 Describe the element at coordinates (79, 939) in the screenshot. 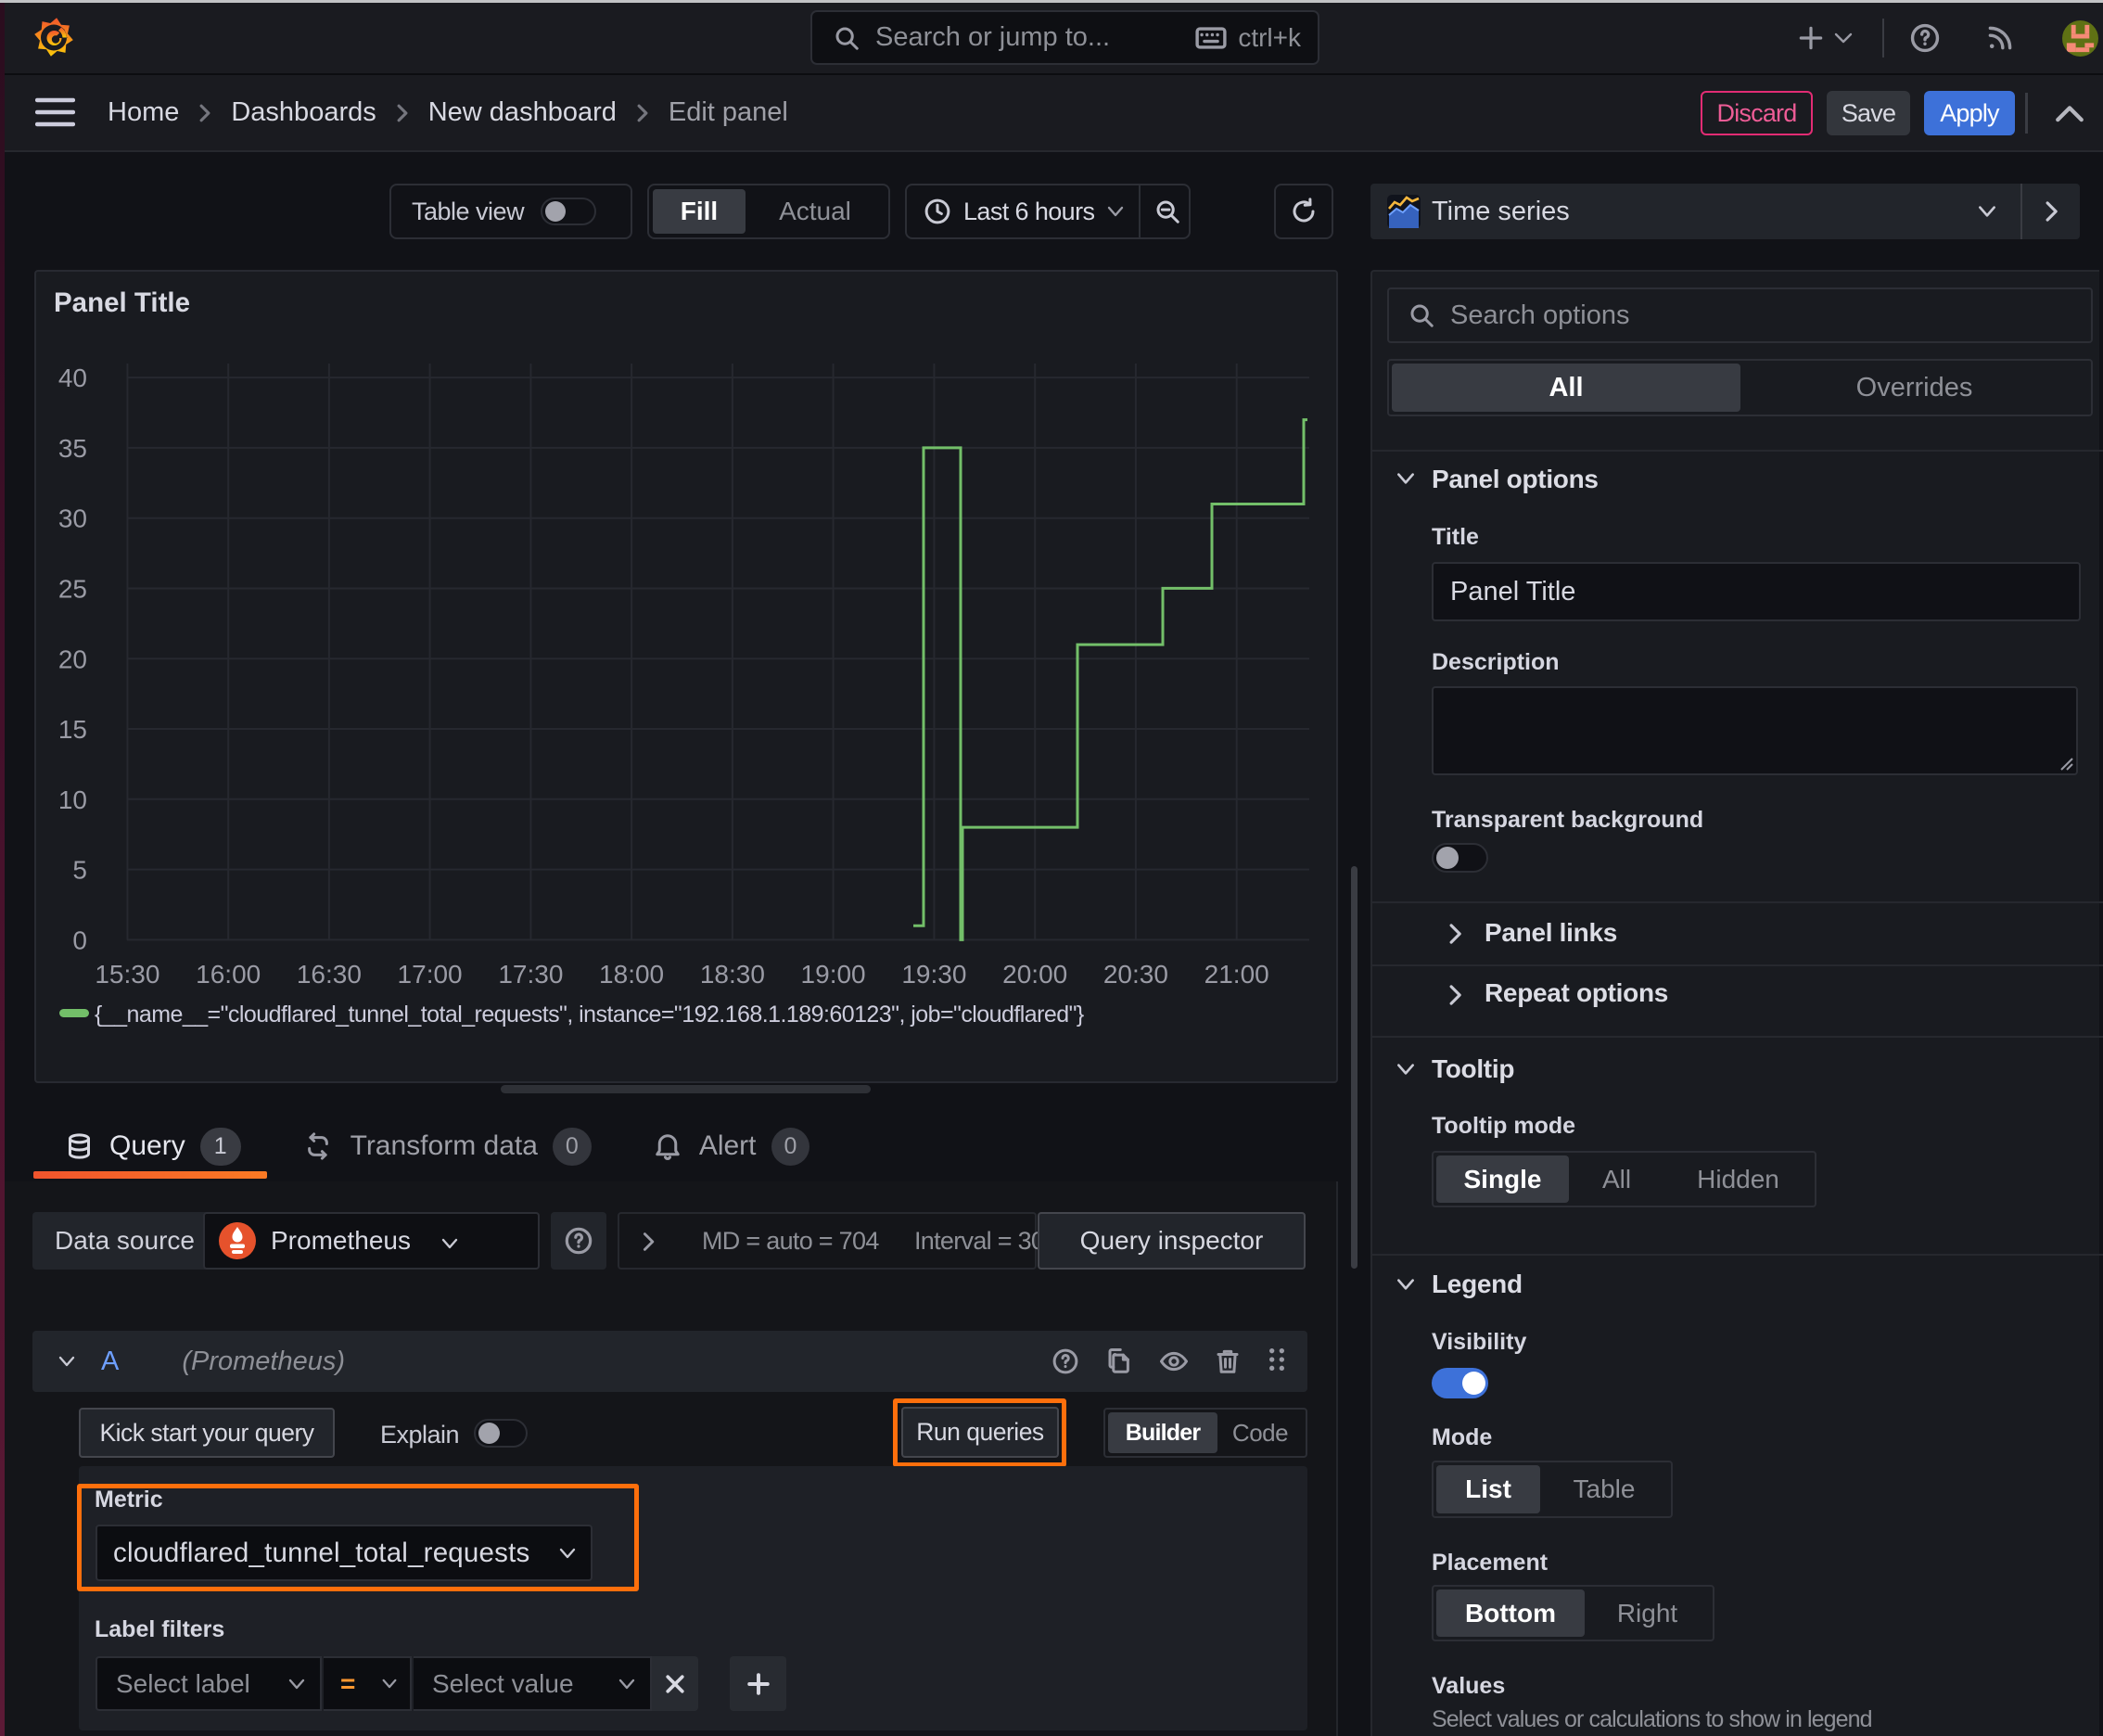

I see `svg-text: 0` at that location.